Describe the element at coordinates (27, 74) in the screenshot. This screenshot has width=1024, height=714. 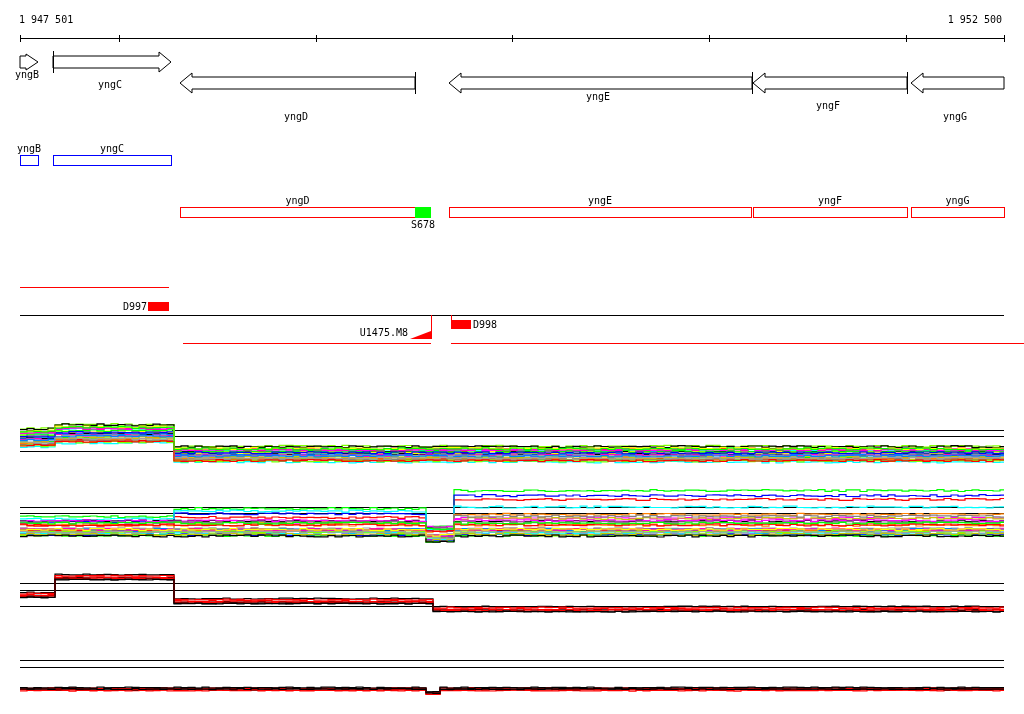
I see `gene-label: yngB` at that location.